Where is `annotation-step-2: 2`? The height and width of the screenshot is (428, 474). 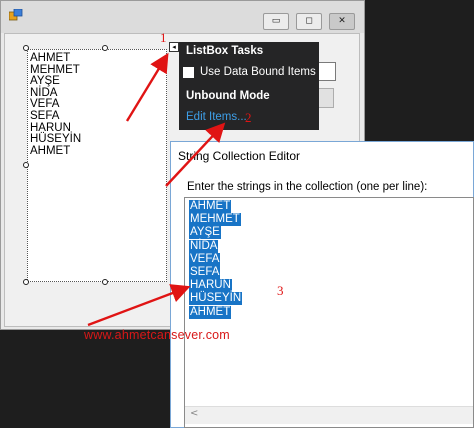 annotation-step-2: 2 is located at coordinates (248, 117).